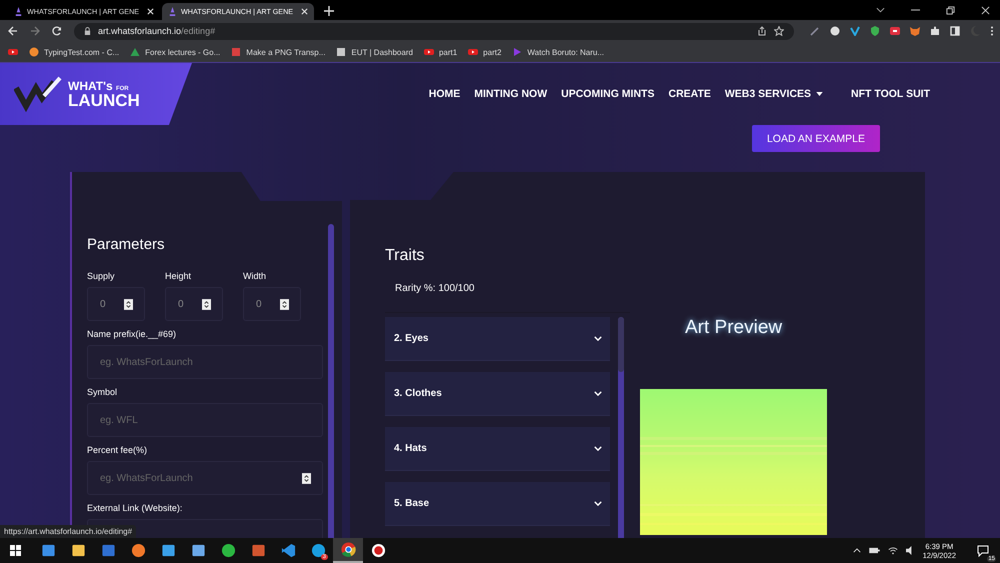 Image resolution: width=1000 pixels, height=563 pixels. Describe the element at coordinates (779, 31) in the screenshot. I see `star-icon` at that location.